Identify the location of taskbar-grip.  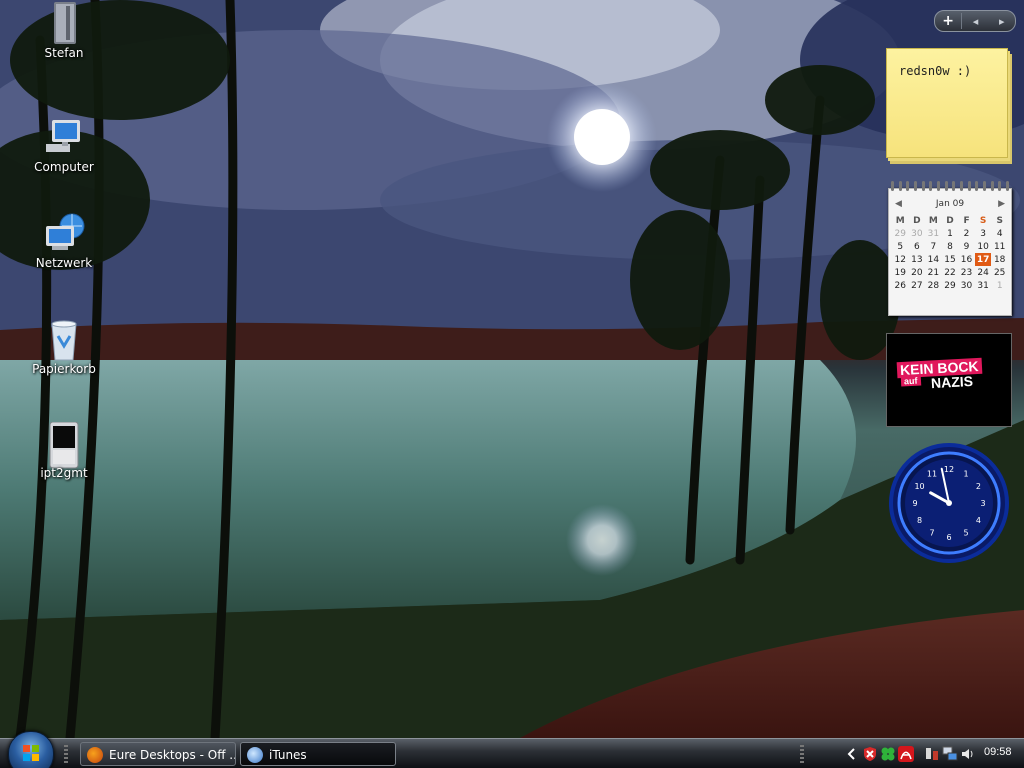
(66, 754).